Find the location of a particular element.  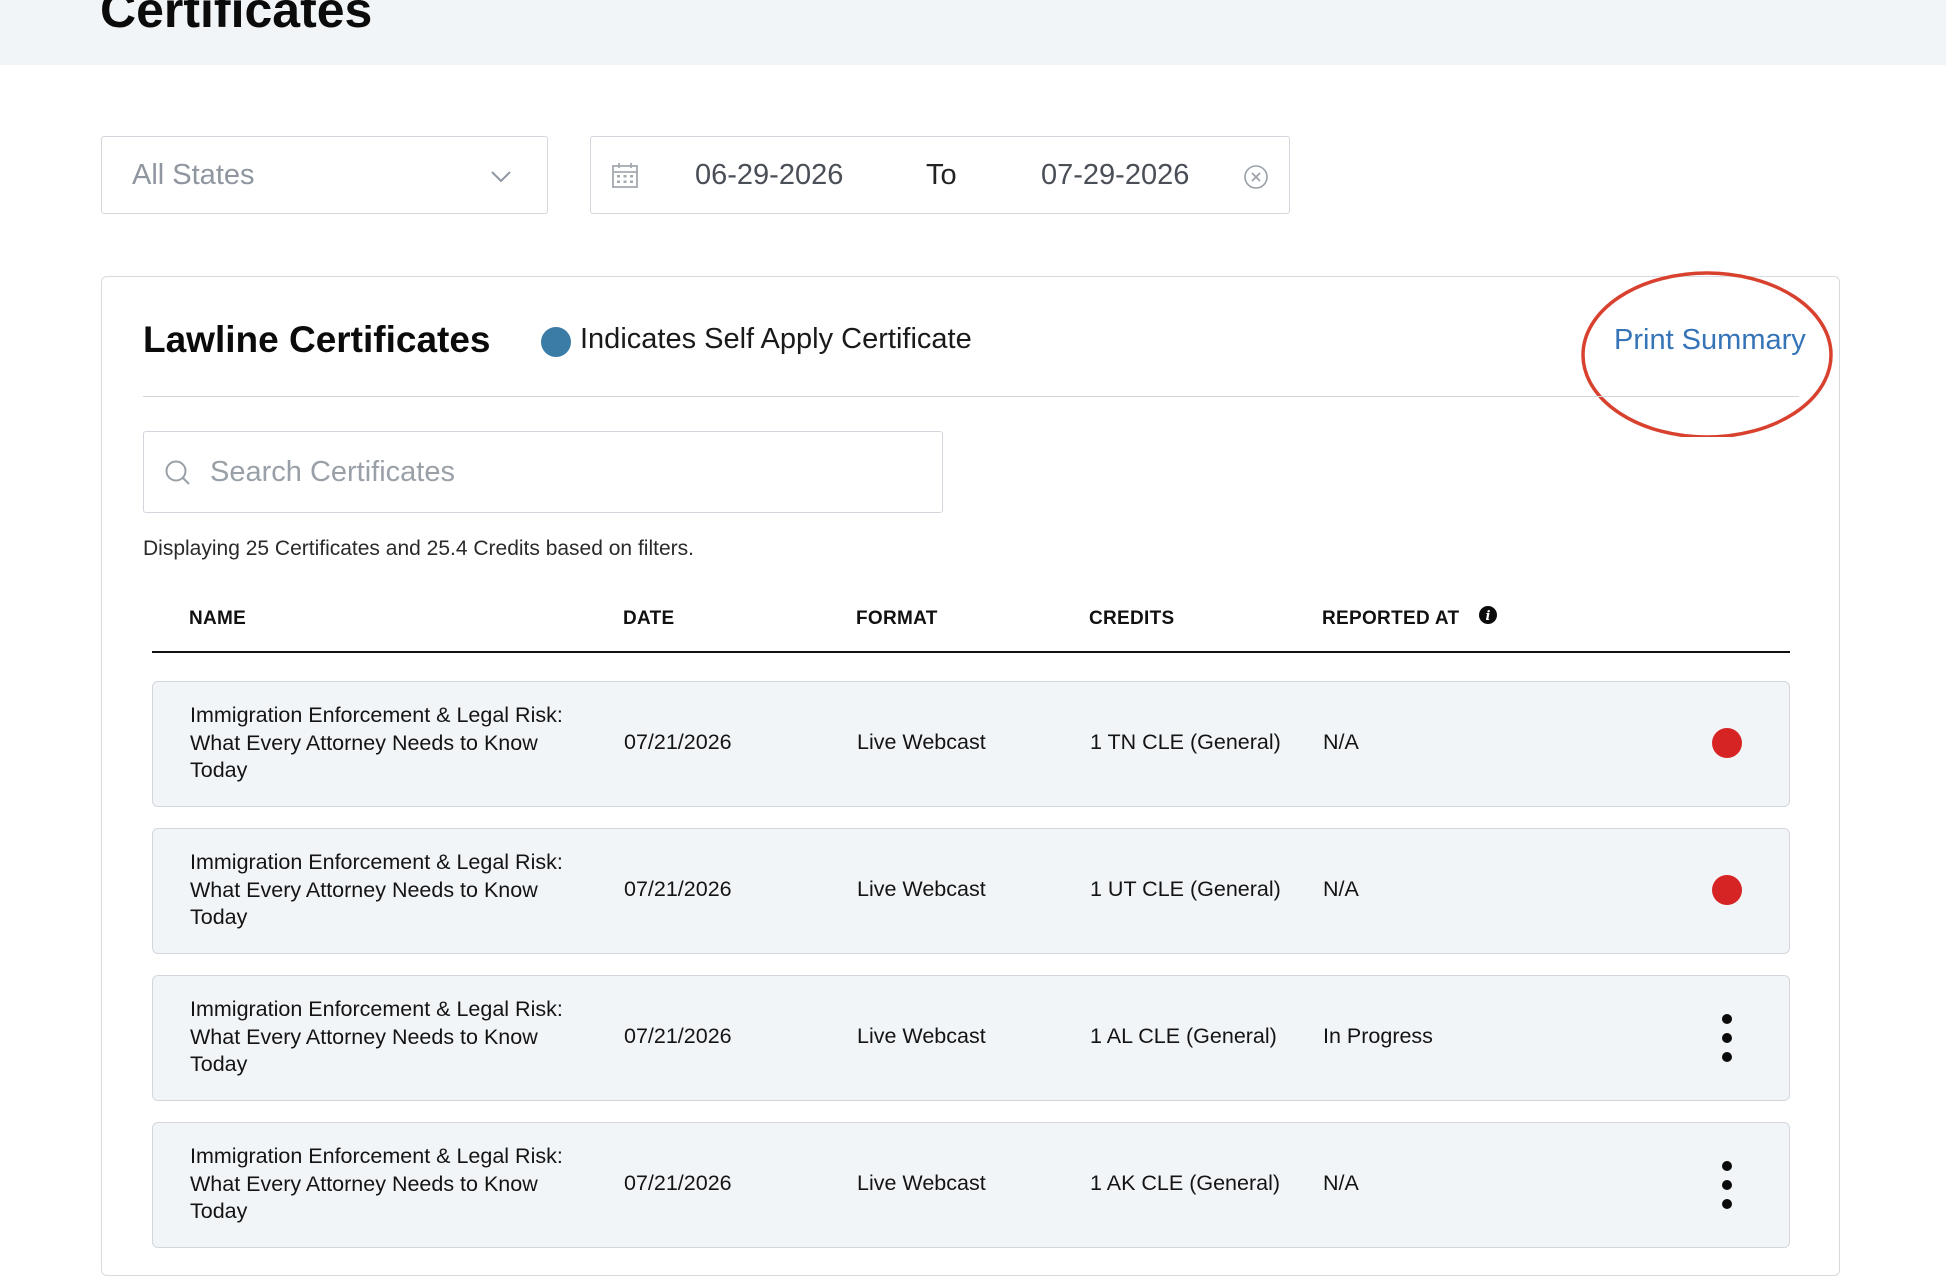

certificate-reported-at: In Progress is located at coordinates (1378, 1036).